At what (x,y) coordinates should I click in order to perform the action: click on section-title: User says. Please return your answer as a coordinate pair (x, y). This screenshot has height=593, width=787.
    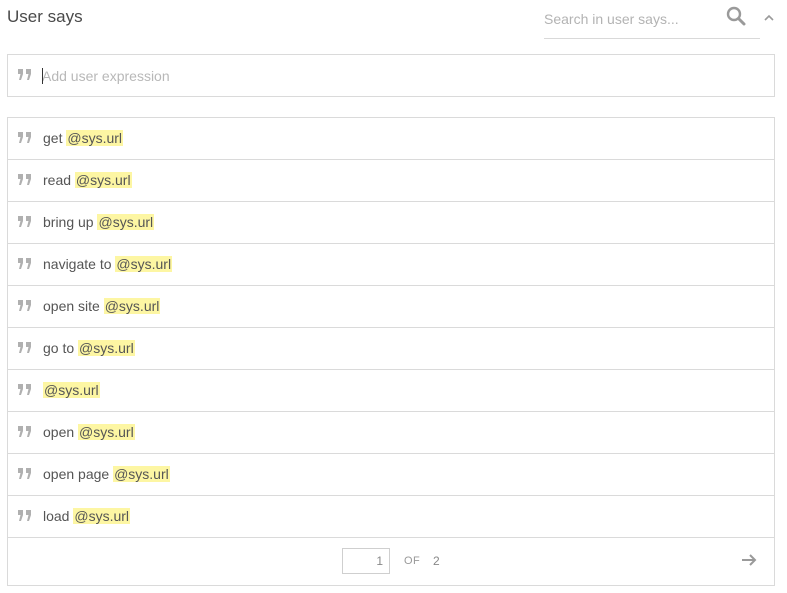
    Looking at the image, I should click on (45, 16).